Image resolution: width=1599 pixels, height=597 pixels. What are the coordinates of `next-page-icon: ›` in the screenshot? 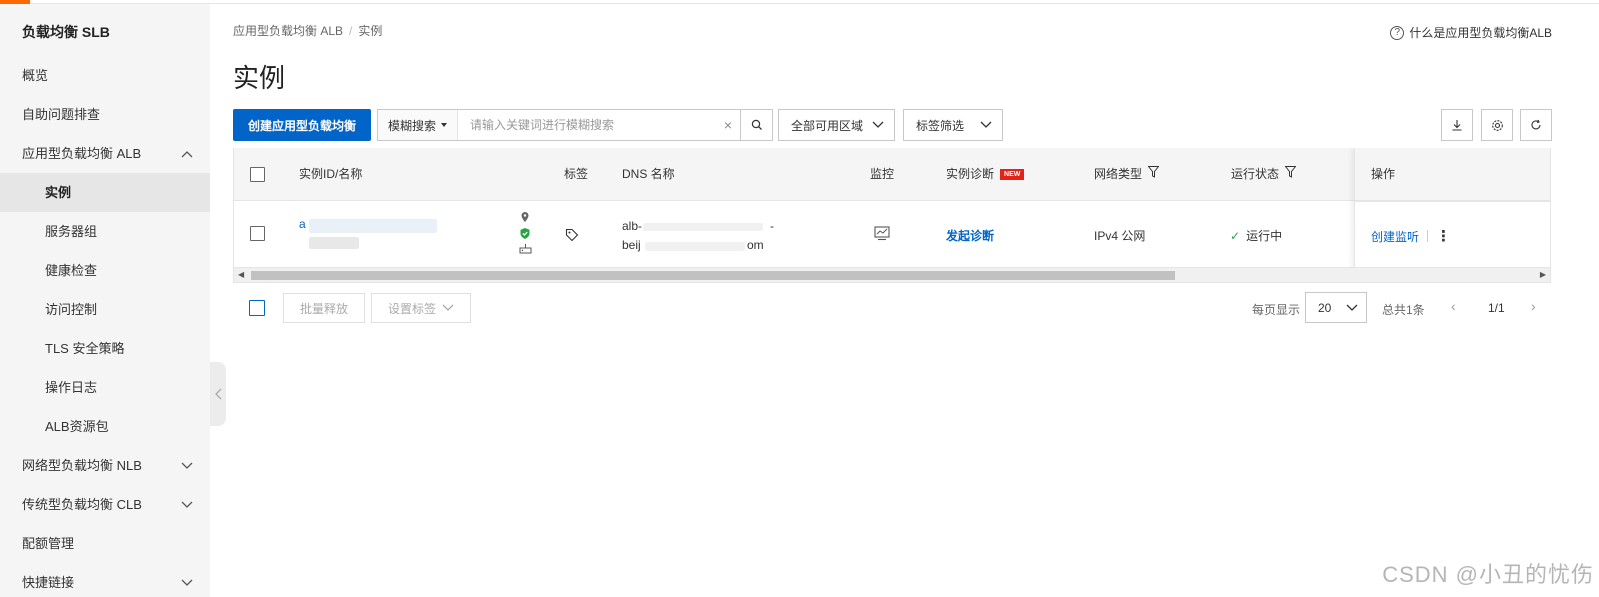 It's located at (1533, 306).